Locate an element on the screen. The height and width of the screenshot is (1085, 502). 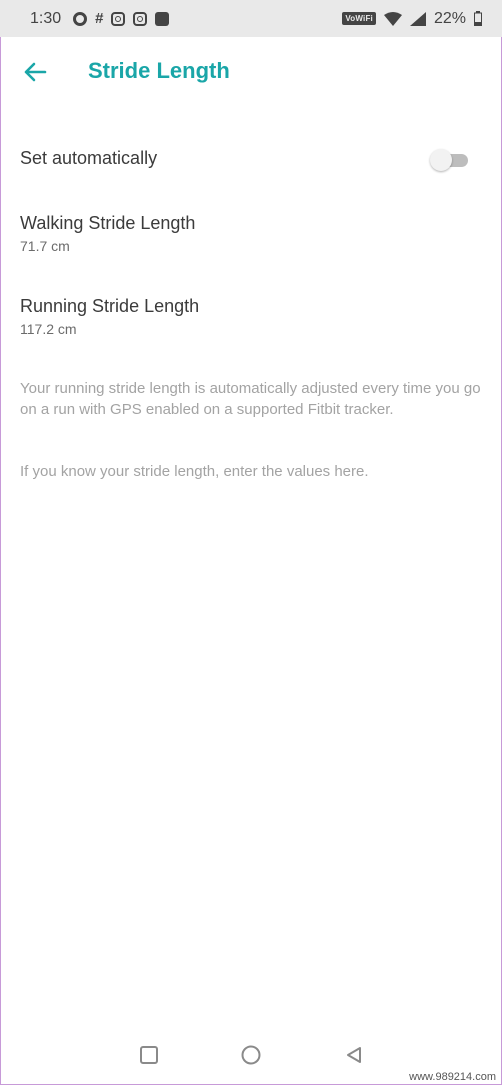
status-time: 1:30 is located at coordinates (46, 18).